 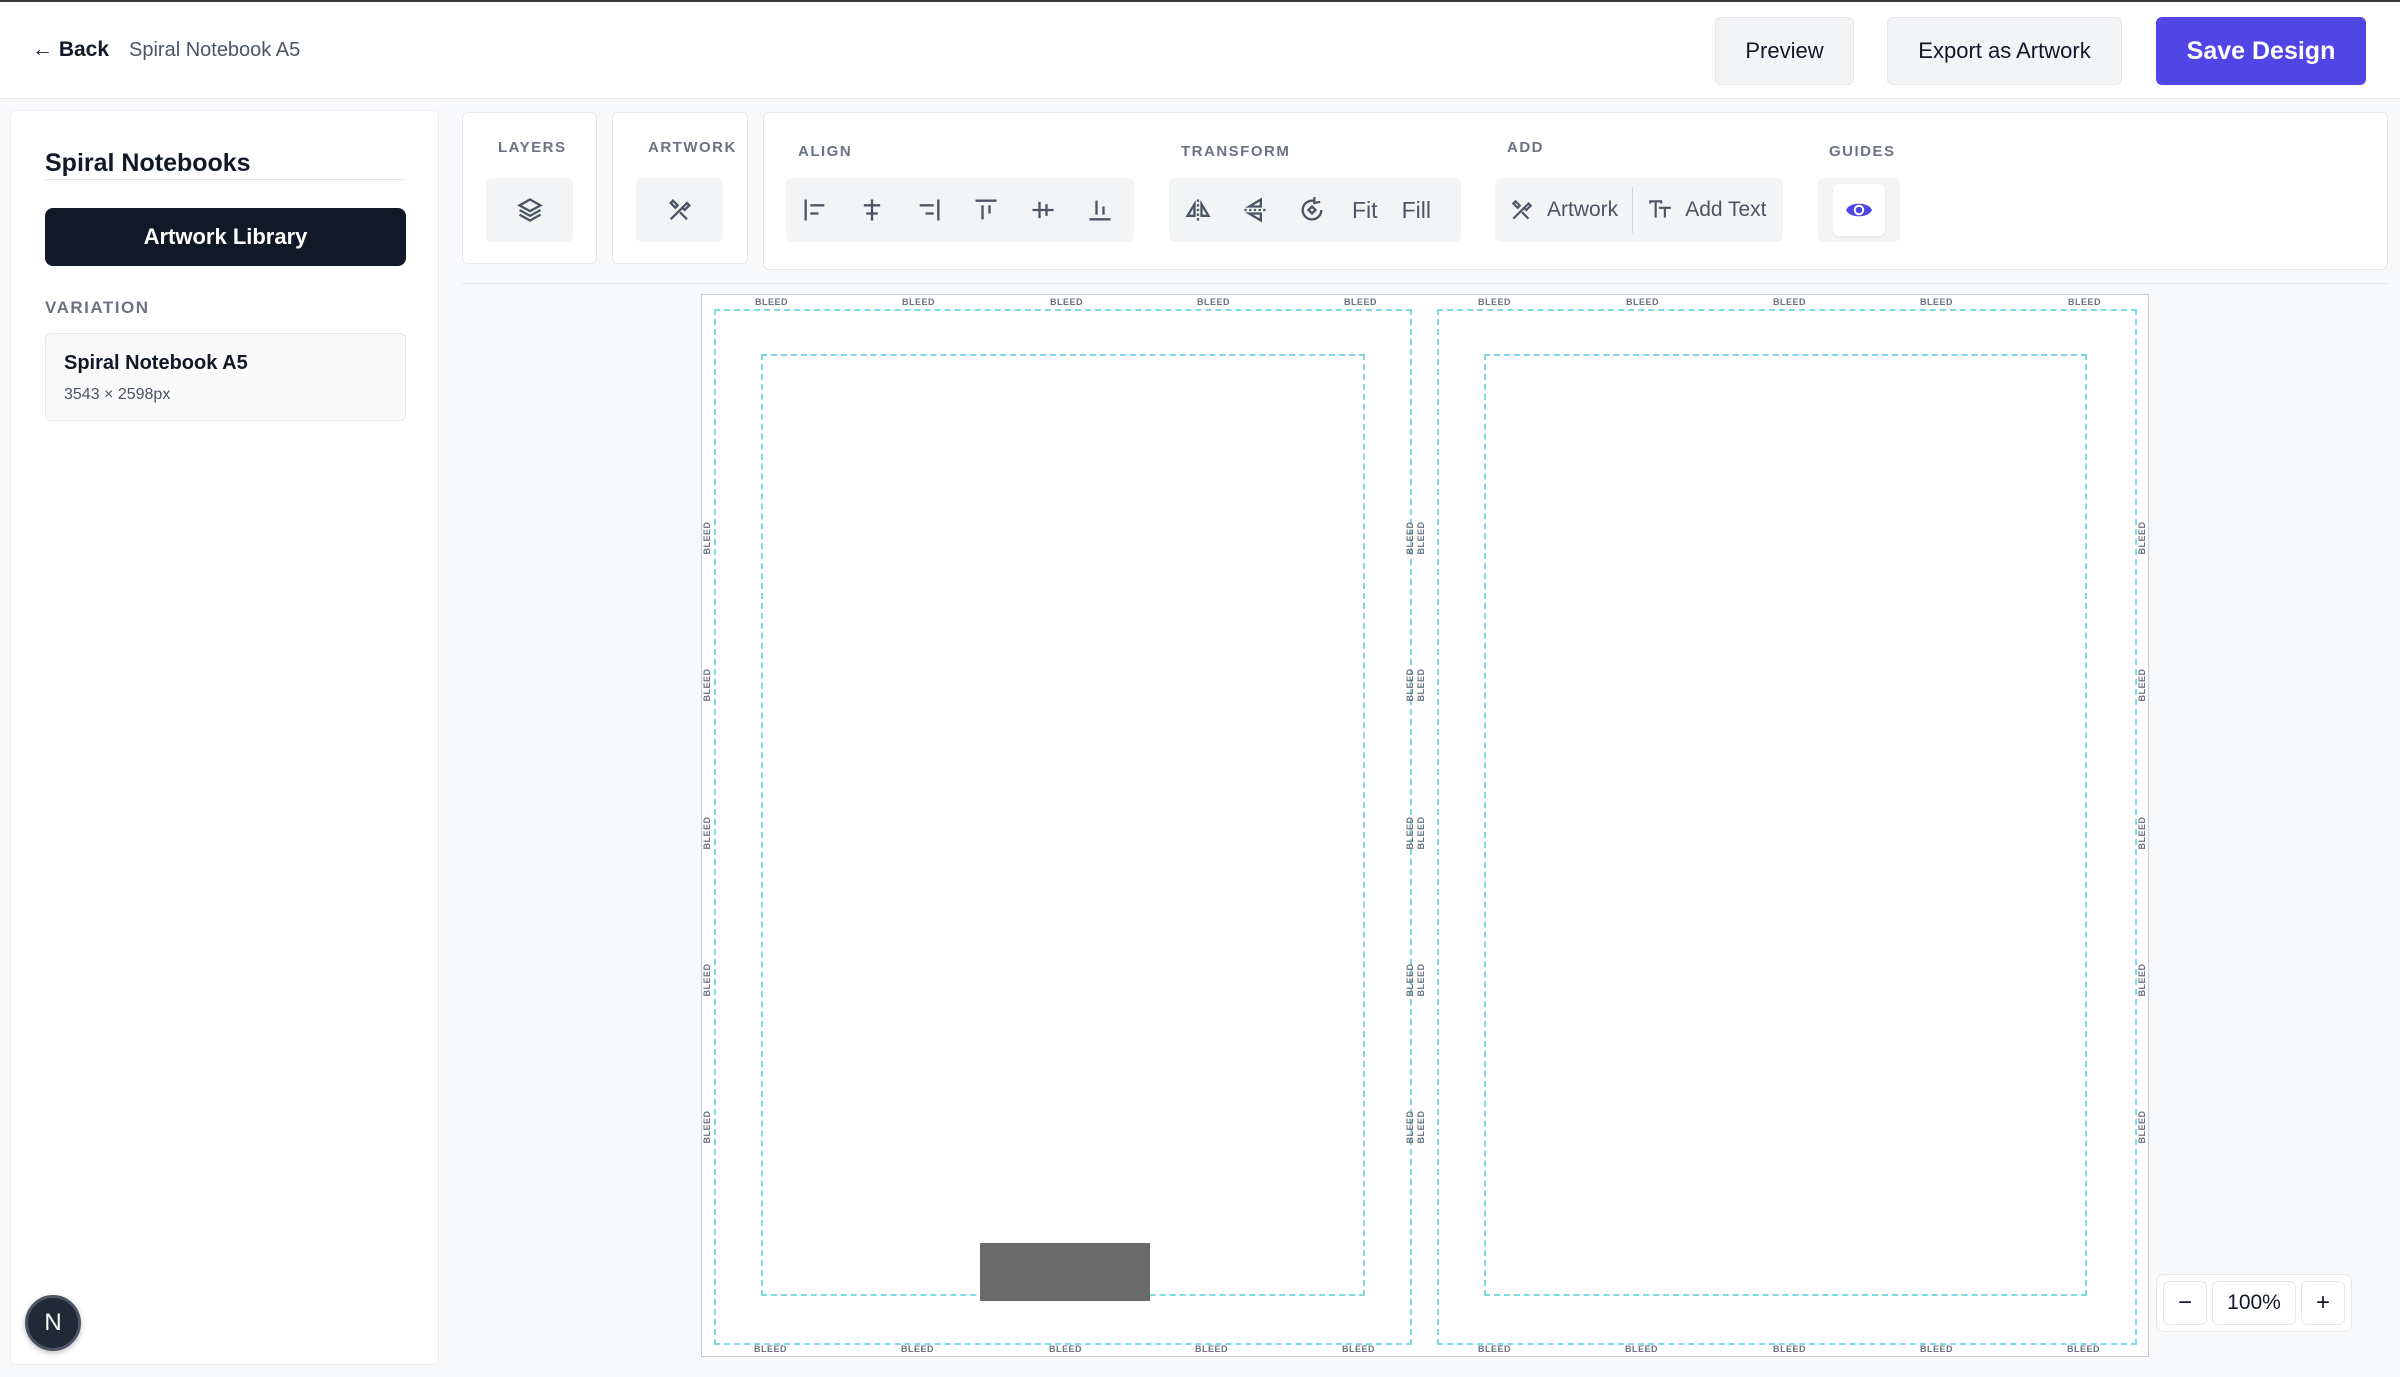 What do you see at coordinates (97, 307) in the screenshot?
I see `variation-section-label: VARIATION` at bounding box center [97, 307].